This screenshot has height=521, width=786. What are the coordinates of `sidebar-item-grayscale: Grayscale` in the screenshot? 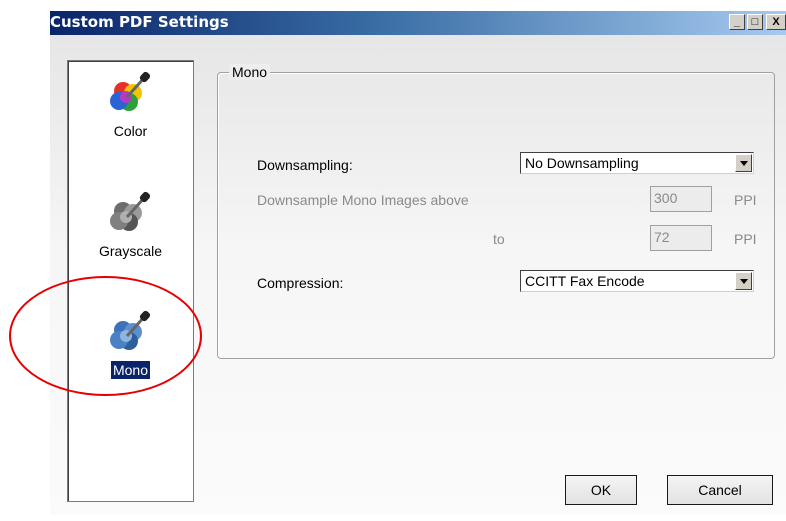 It's located at (130, 229).